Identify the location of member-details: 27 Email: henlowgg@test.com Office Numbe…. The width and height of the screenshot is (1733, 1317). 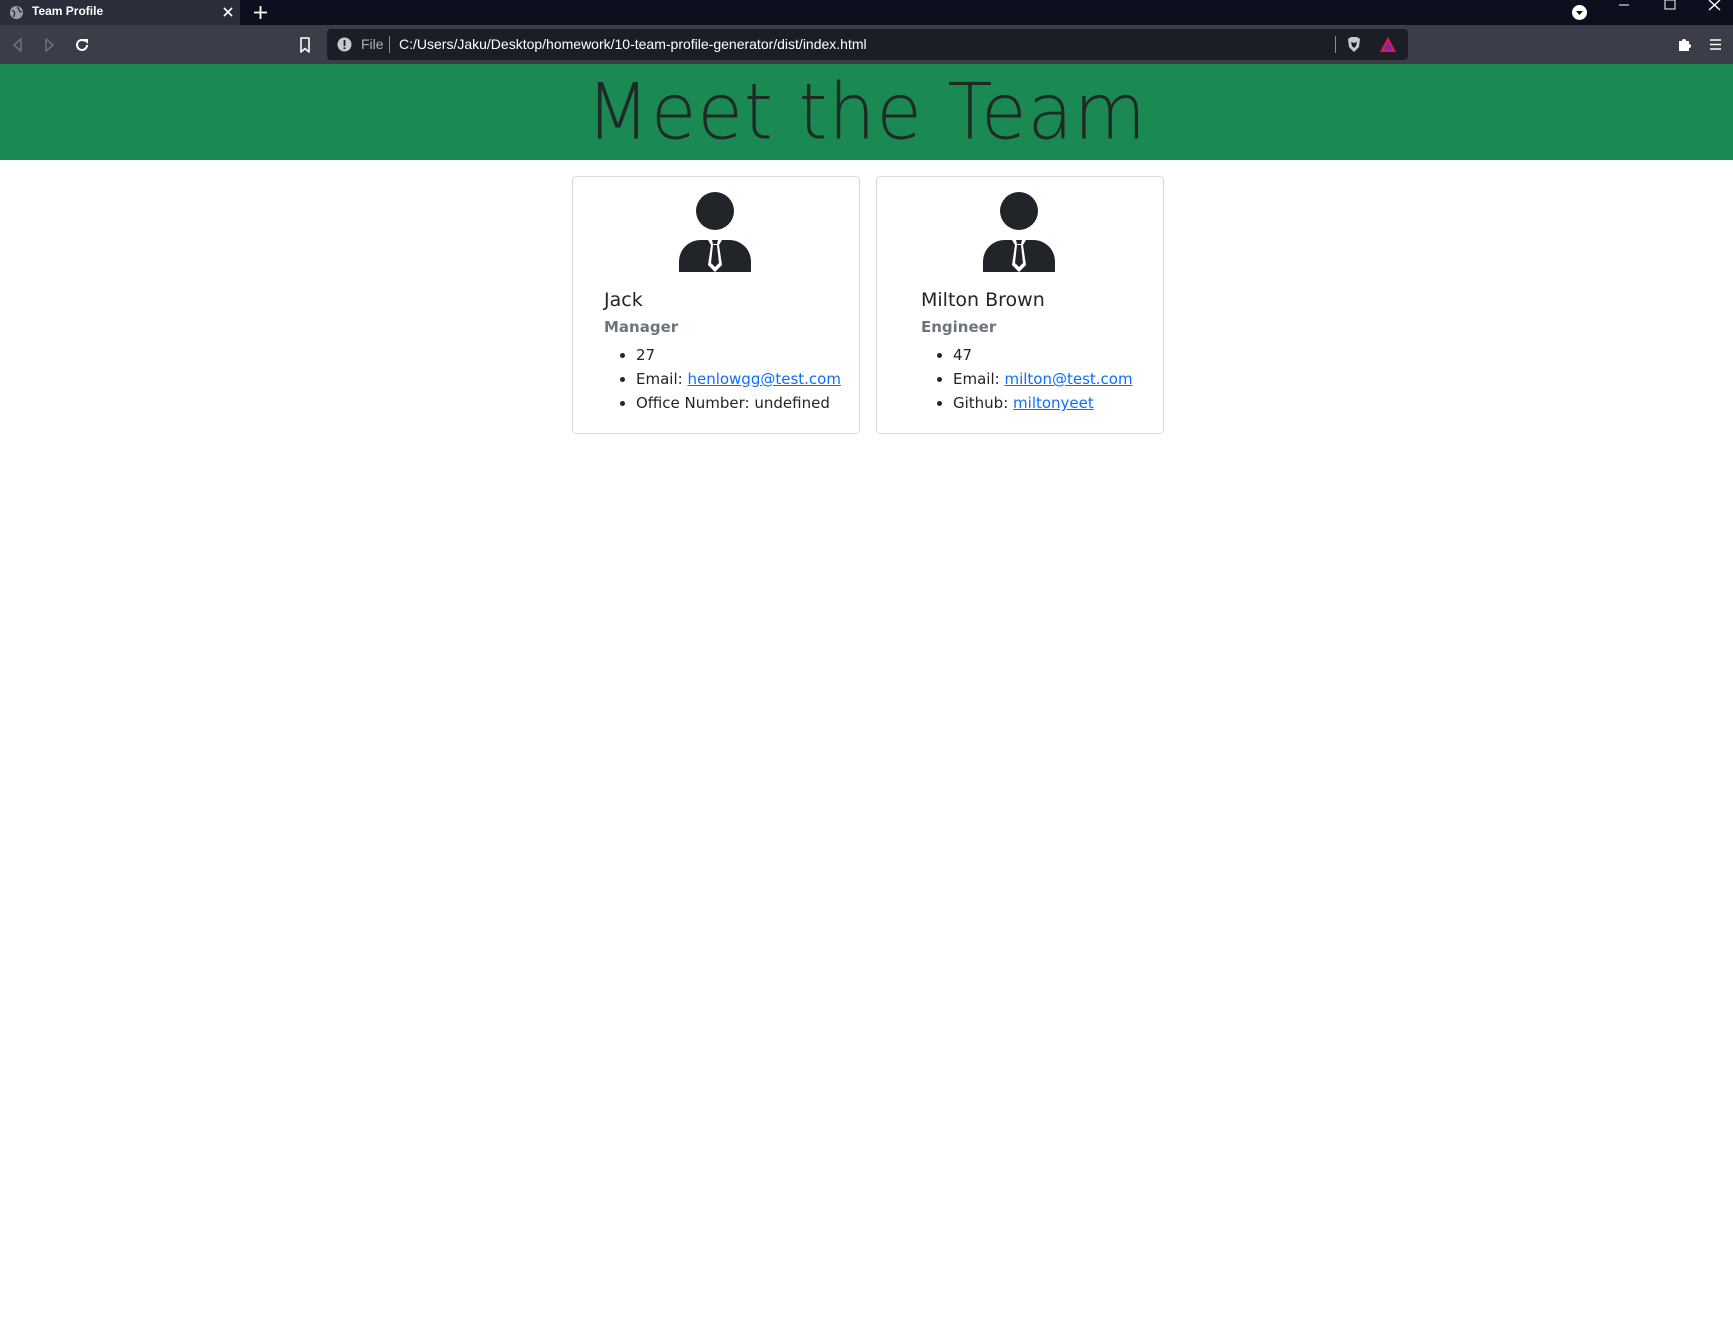
(738, 379).